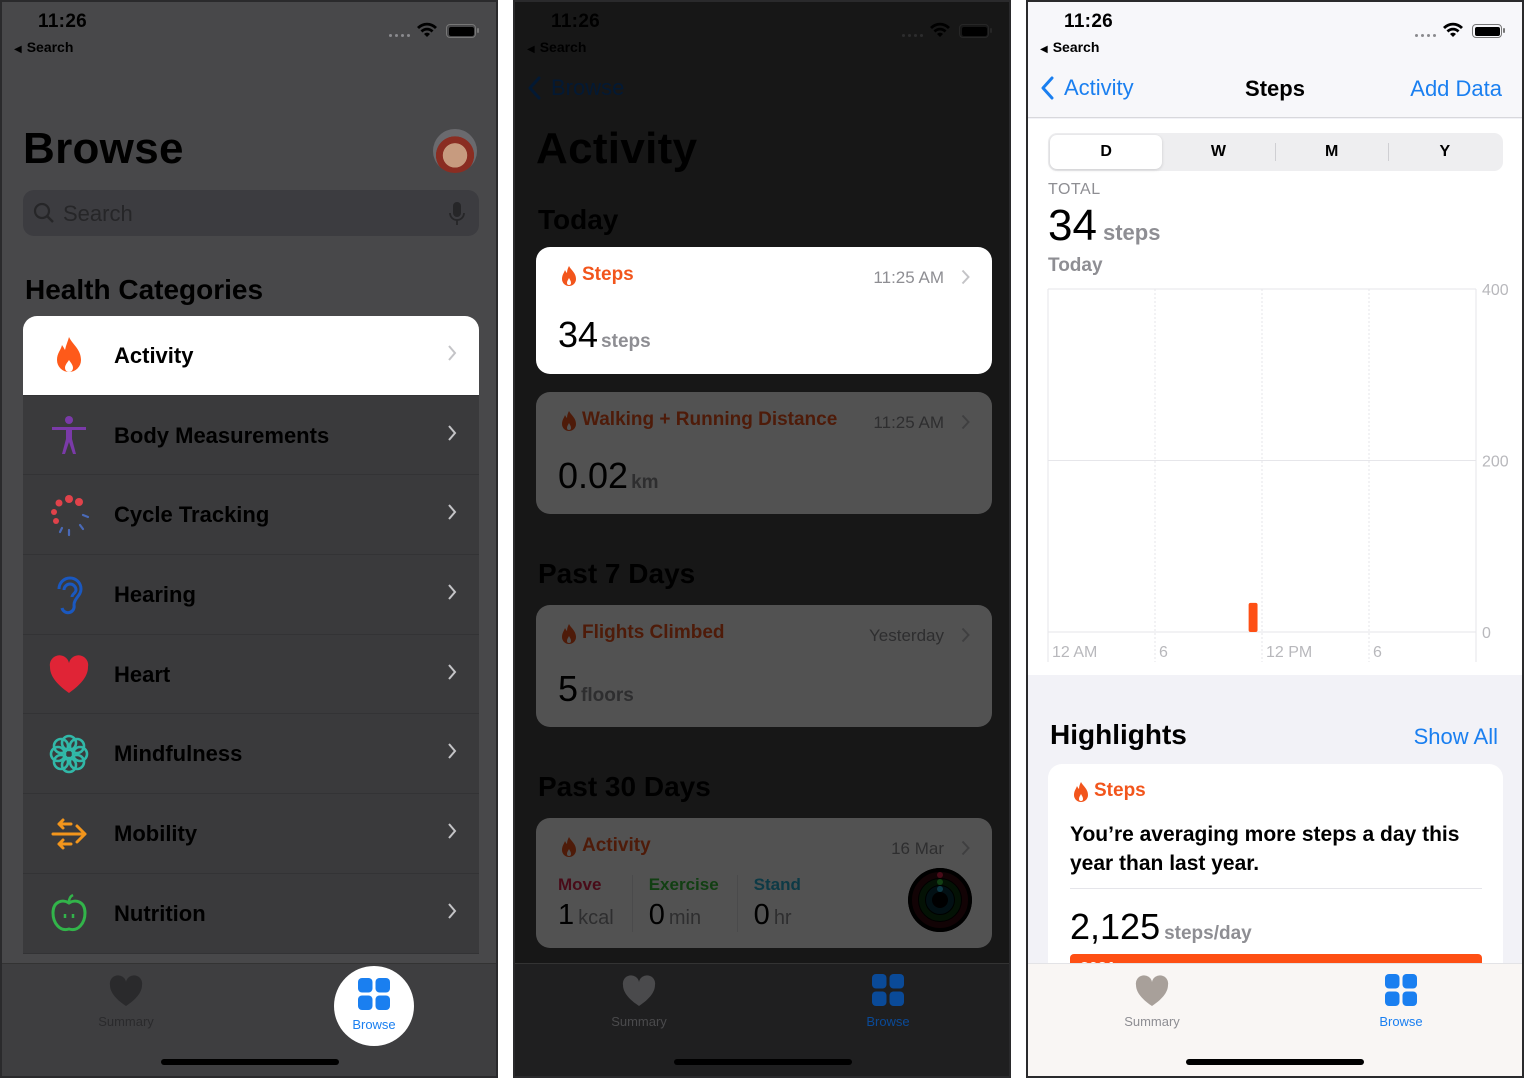 This screenshot has height=1078, width=1524. What do you see at coordinates (1425, 35) in the screenshot?
I see `cellular-icon` at bounding box center [1425, 35].